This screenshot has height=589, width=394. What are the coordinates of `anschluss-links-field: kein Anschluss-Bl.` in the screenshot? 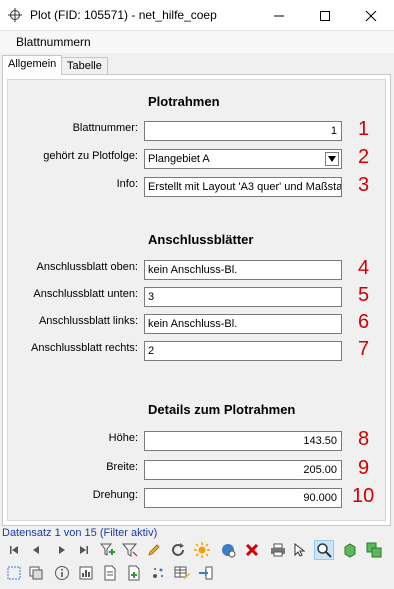 It's located at (243, 324).